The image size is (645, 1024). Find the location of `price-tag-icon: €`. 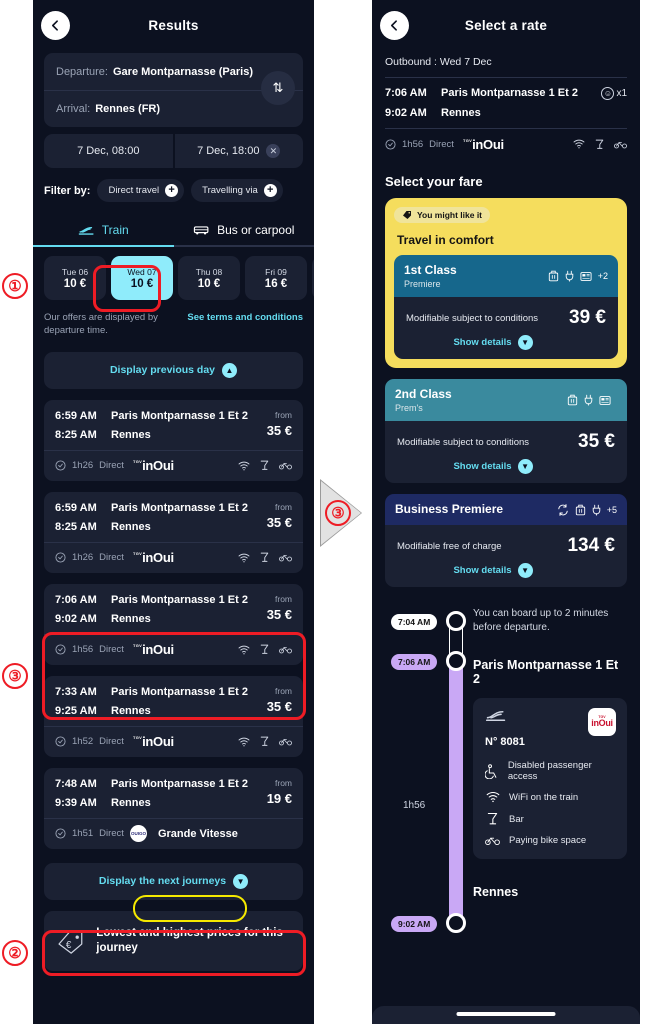

price-tag-icon: € is located at coordinates (70, 942).